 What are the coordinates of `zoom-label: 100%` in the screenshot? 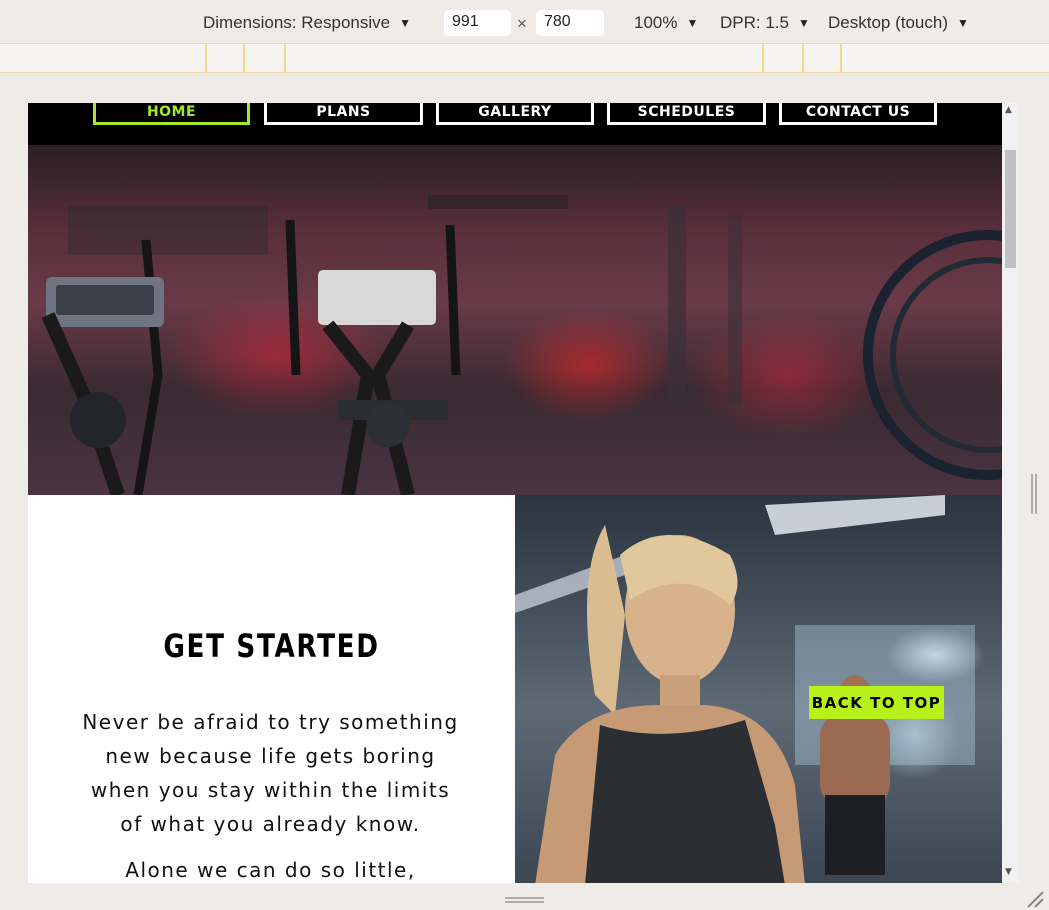 It's located at (656, 22).